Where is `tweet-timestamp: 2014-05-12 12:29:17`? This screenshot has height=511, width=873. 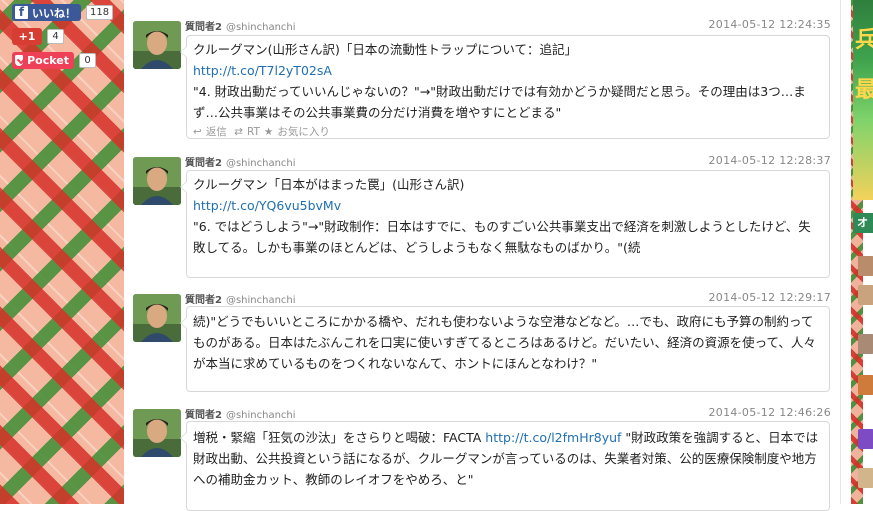
tweet-timestamp: 2014-05-12 12:29:17 is located at coordinates (769, 297).